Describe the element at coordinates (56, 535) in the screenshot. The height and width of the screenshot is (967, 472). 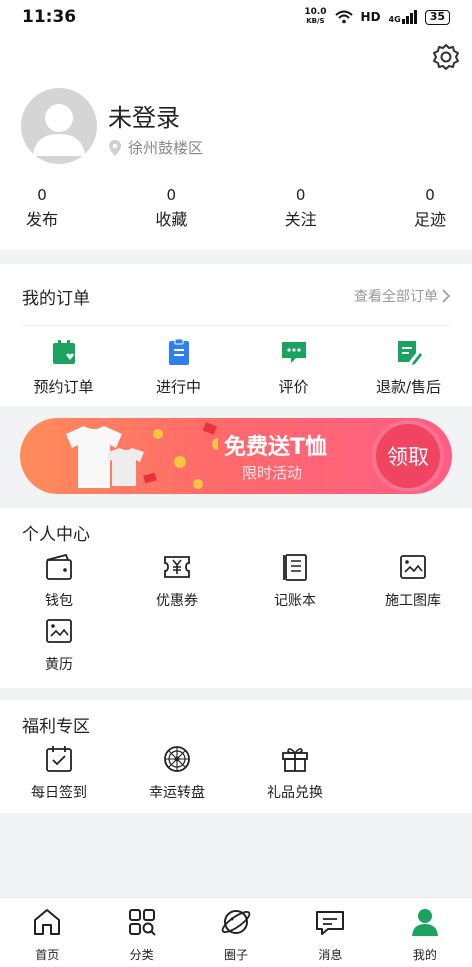
I see `personal-center-title: 个人中心` at that location.